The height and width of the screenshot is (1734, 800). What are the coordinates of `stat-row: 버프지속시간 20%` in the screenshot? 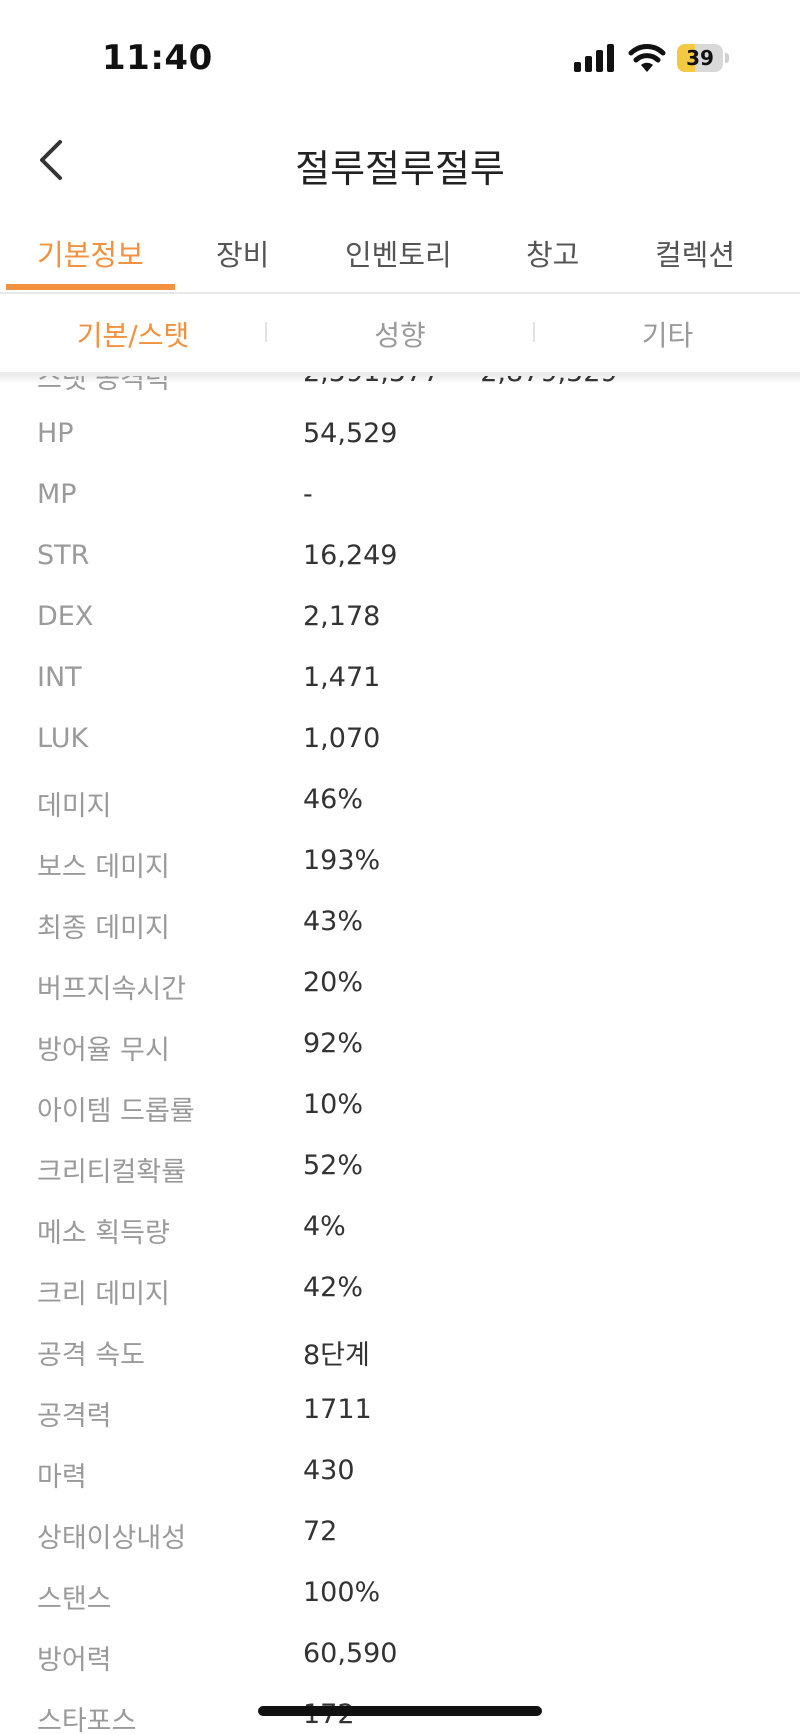 It's located at (400, 997).